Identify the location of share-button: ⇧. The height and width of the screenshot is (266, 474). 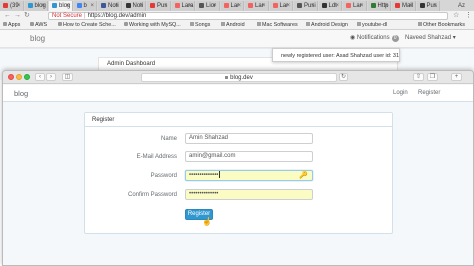
(418, 77).